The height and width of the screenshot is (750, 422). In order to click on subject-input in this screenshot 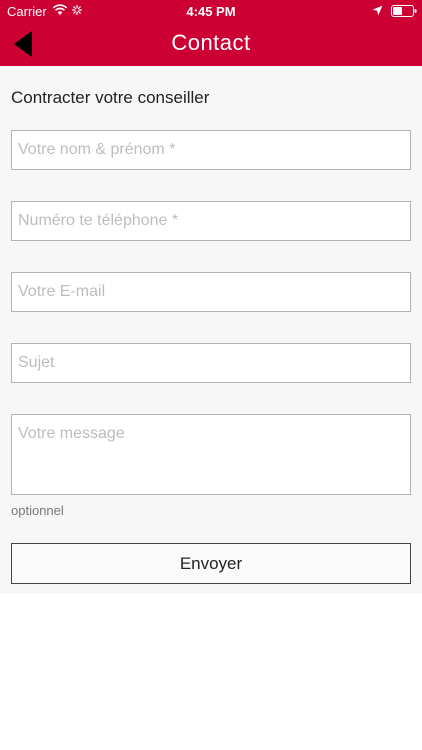, I will do `click(211, 363)`.